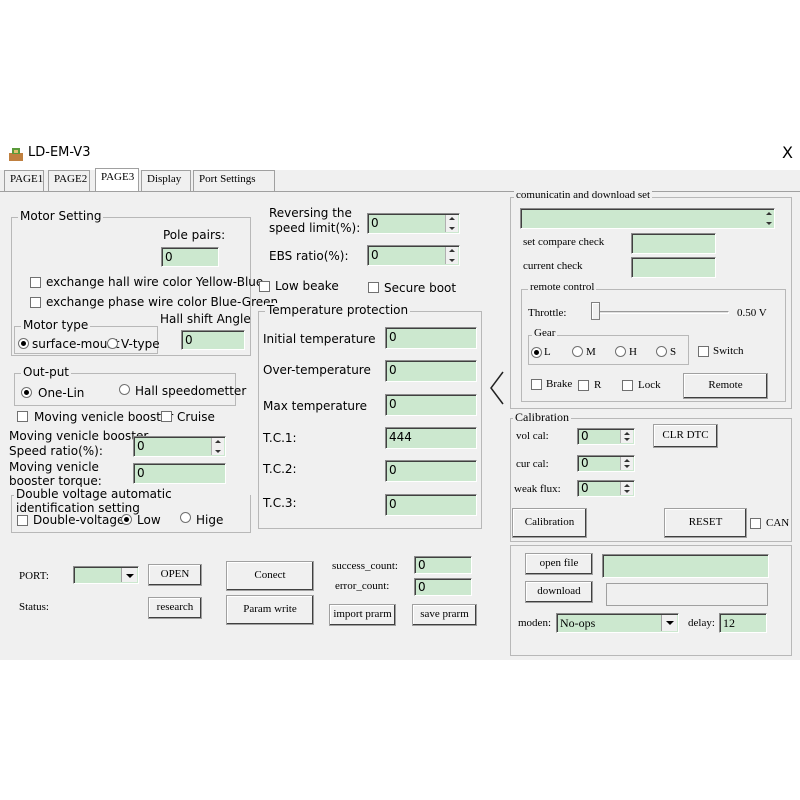 The height and width of the screenshot is (800, 800). What do you see at coordinates (307, 286) in the screenshot?
I see `low-beake-label: Low beake` at bounding box center [307, 286].